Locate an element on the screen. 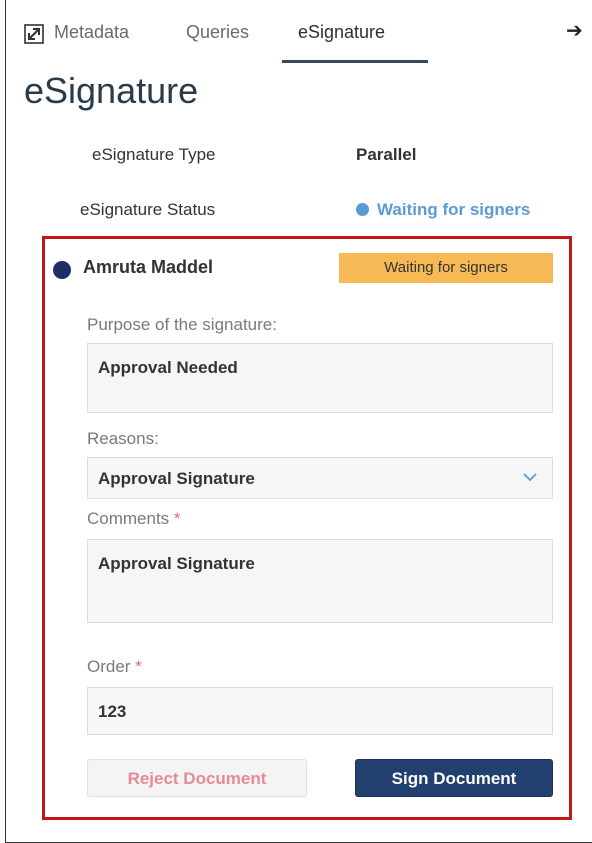 The image size is (592, 843). comments-label: Comments * is located at coordinates (134, 519).